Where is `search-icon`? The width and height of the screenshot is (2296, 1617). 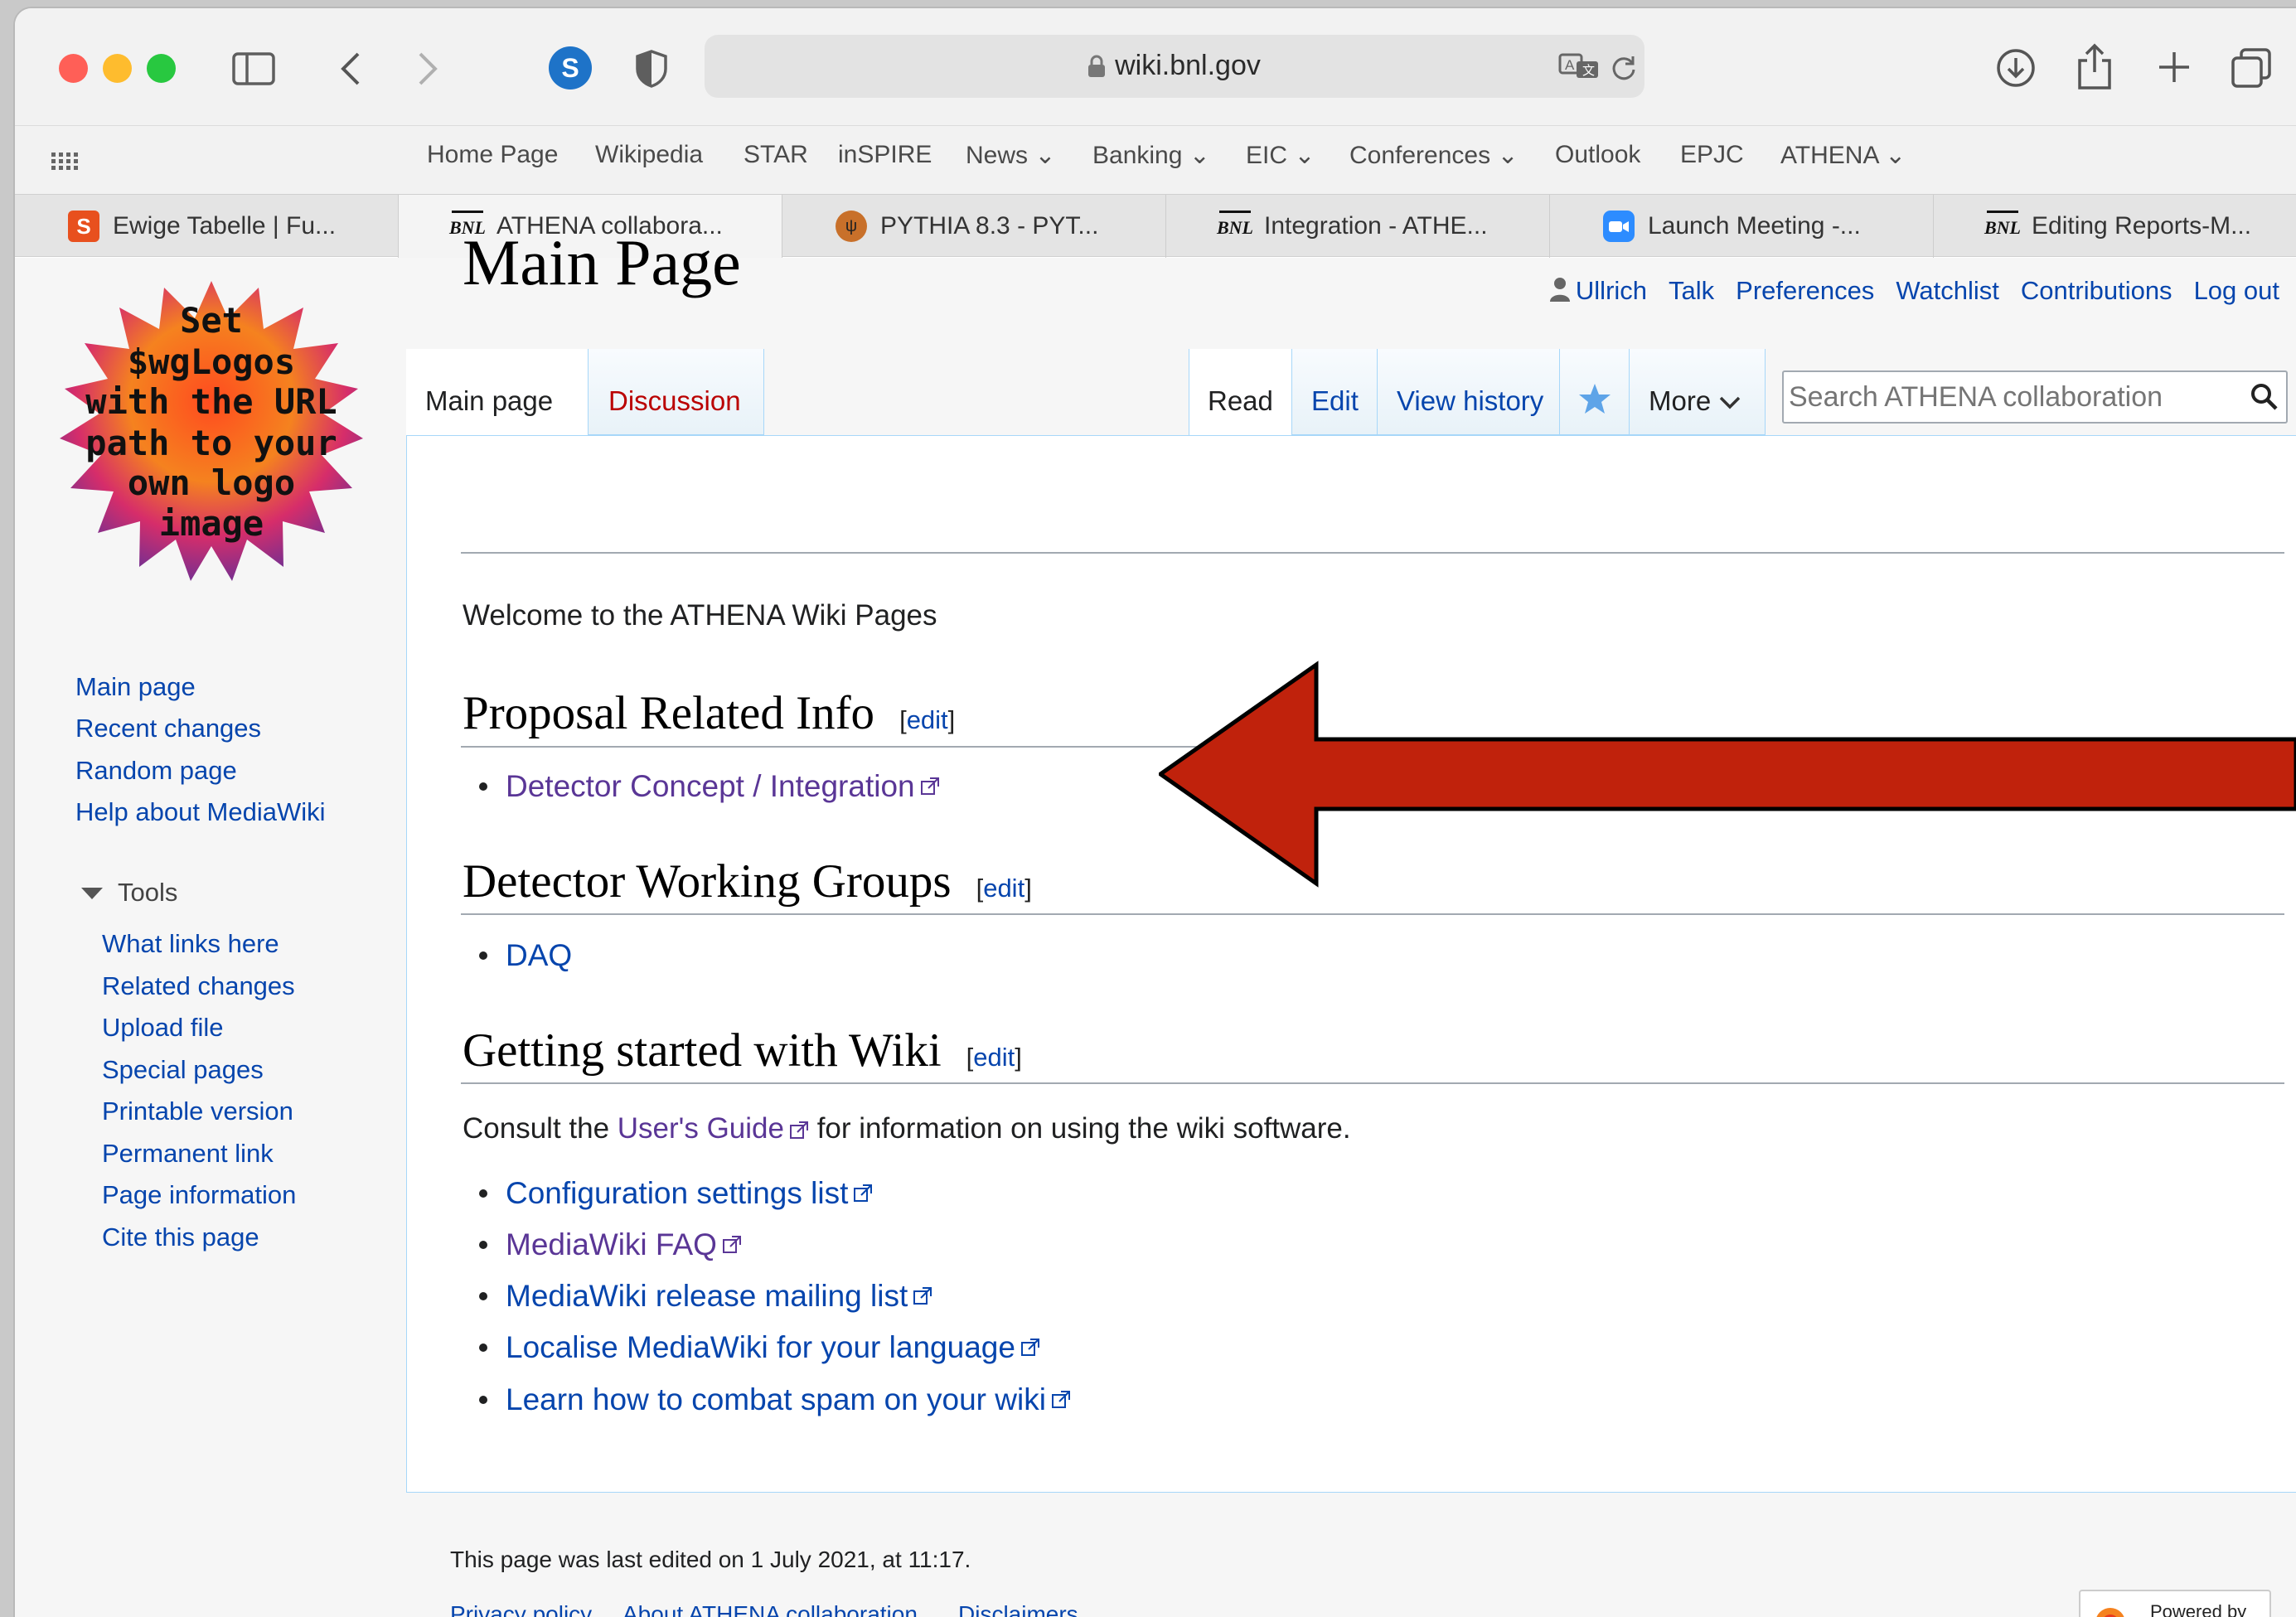 search-icon is located at coordinates (2264, 399).